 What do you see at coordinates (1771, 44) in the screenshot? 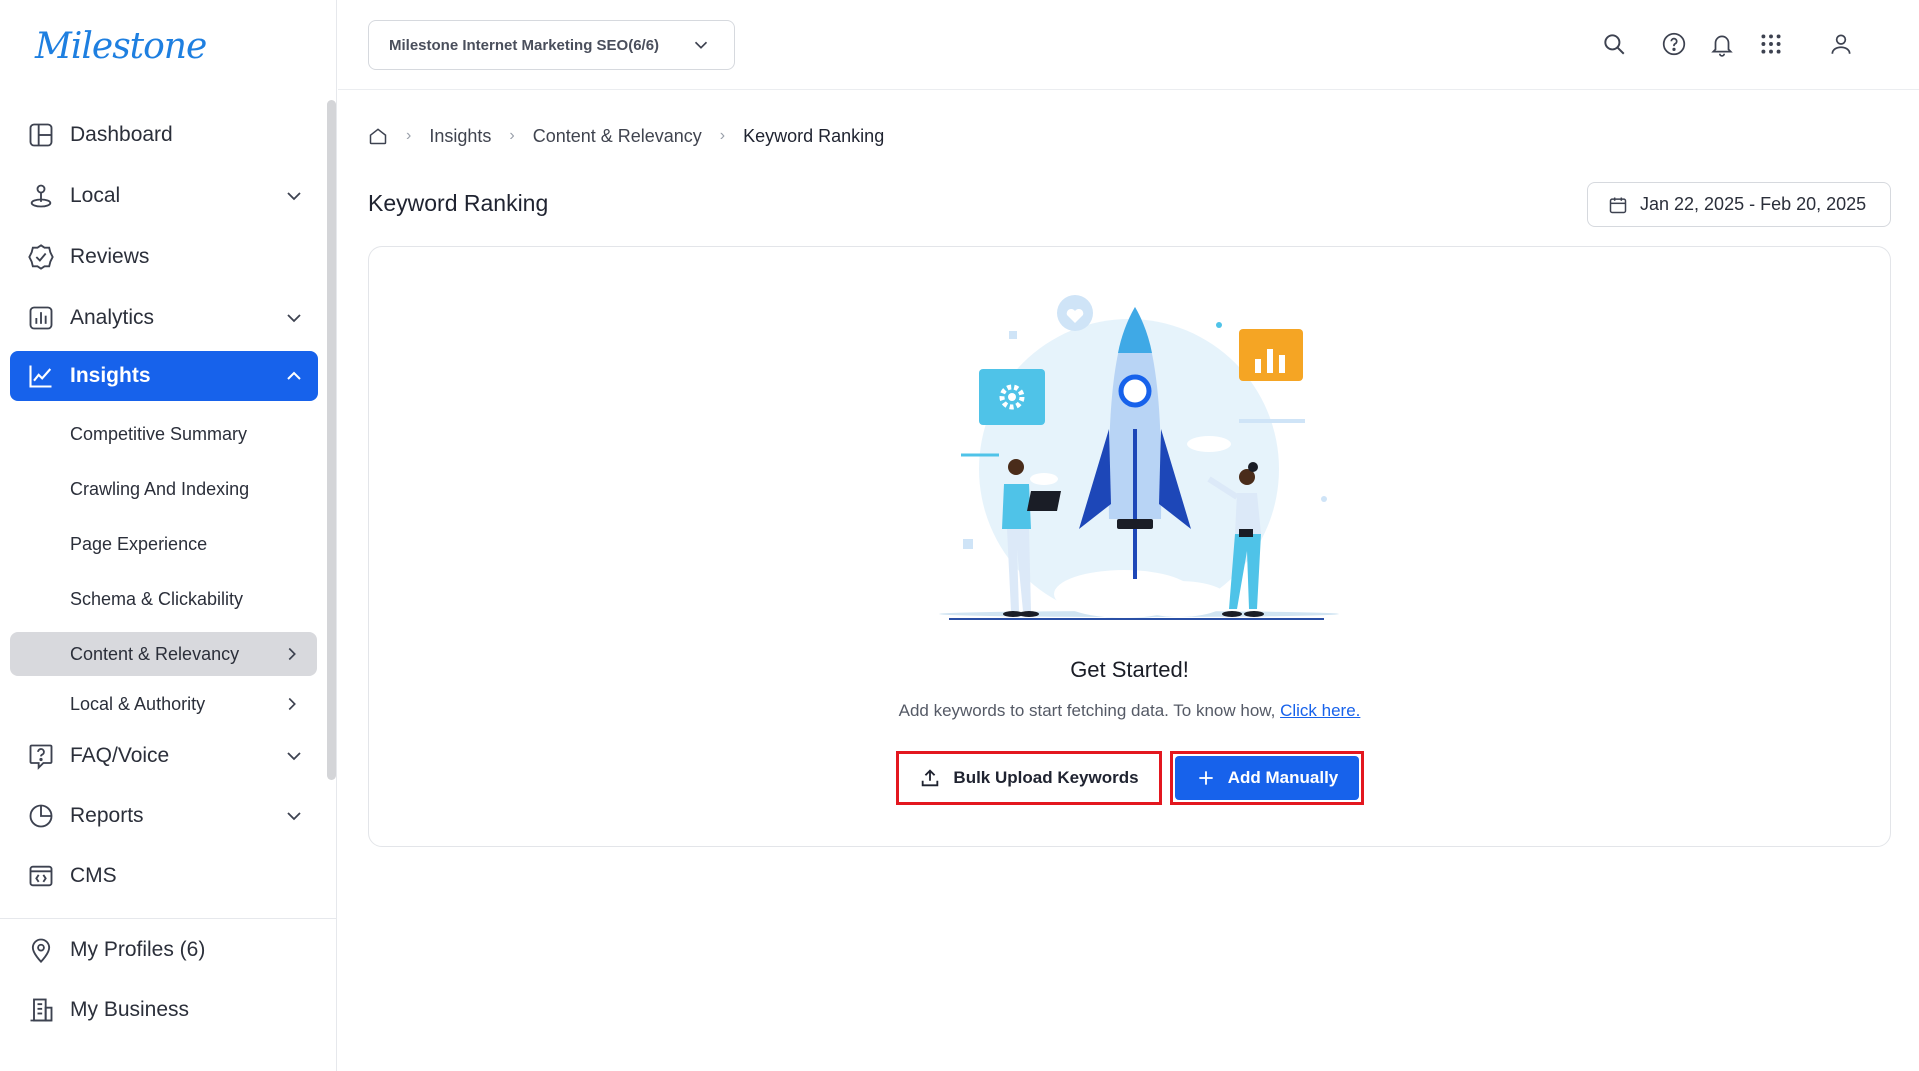
I see `apps-grid-icon` at bounding box center [1771, 44].